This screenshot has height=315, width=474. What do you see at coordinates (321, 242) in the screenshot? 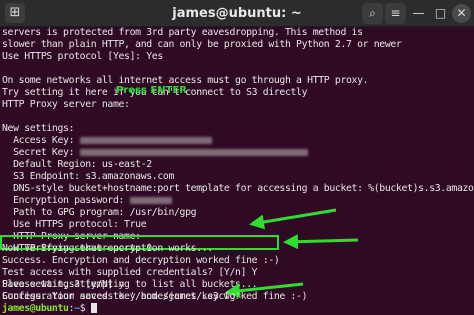
I see `arrow-success` at bounding box center [321, 242].